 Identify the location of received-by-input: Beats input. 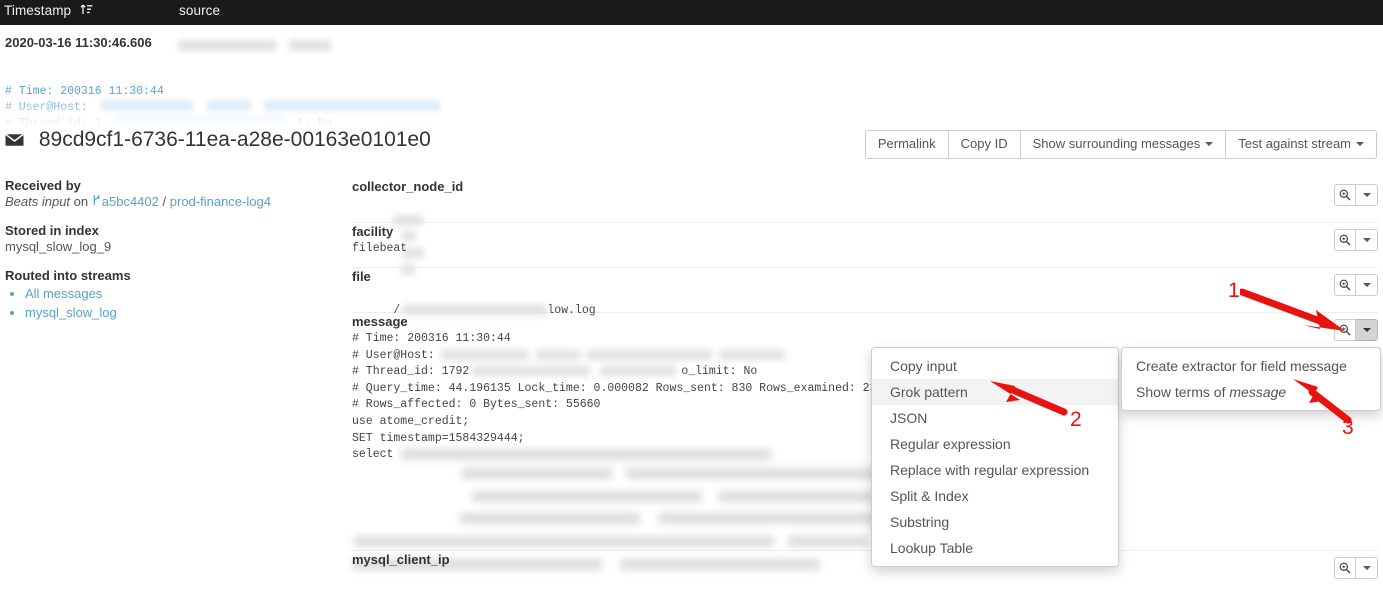
(38, 201).